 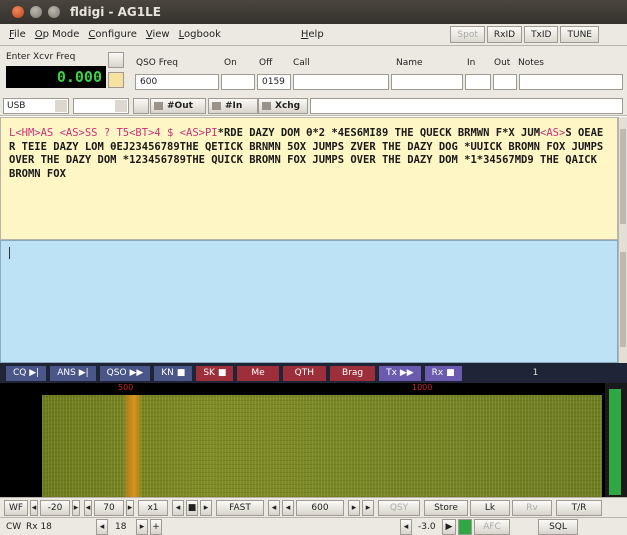 What do you see at coordinates (200, 34) in the screenshot?
I see `menu-logbook: Logbook` at bounding box center [200, 34].